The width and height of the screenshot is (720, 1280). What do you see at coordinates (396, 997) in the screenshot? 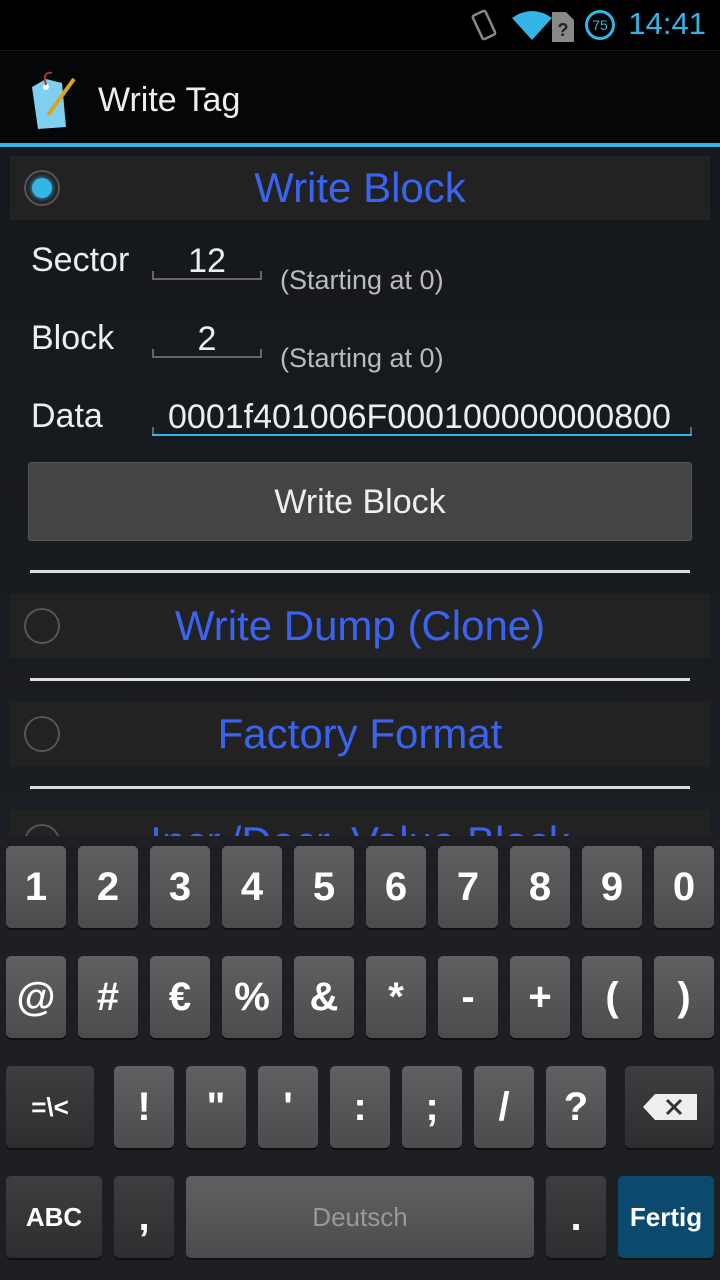
I see `key-symbol: *` at bounding box center [396, 997].